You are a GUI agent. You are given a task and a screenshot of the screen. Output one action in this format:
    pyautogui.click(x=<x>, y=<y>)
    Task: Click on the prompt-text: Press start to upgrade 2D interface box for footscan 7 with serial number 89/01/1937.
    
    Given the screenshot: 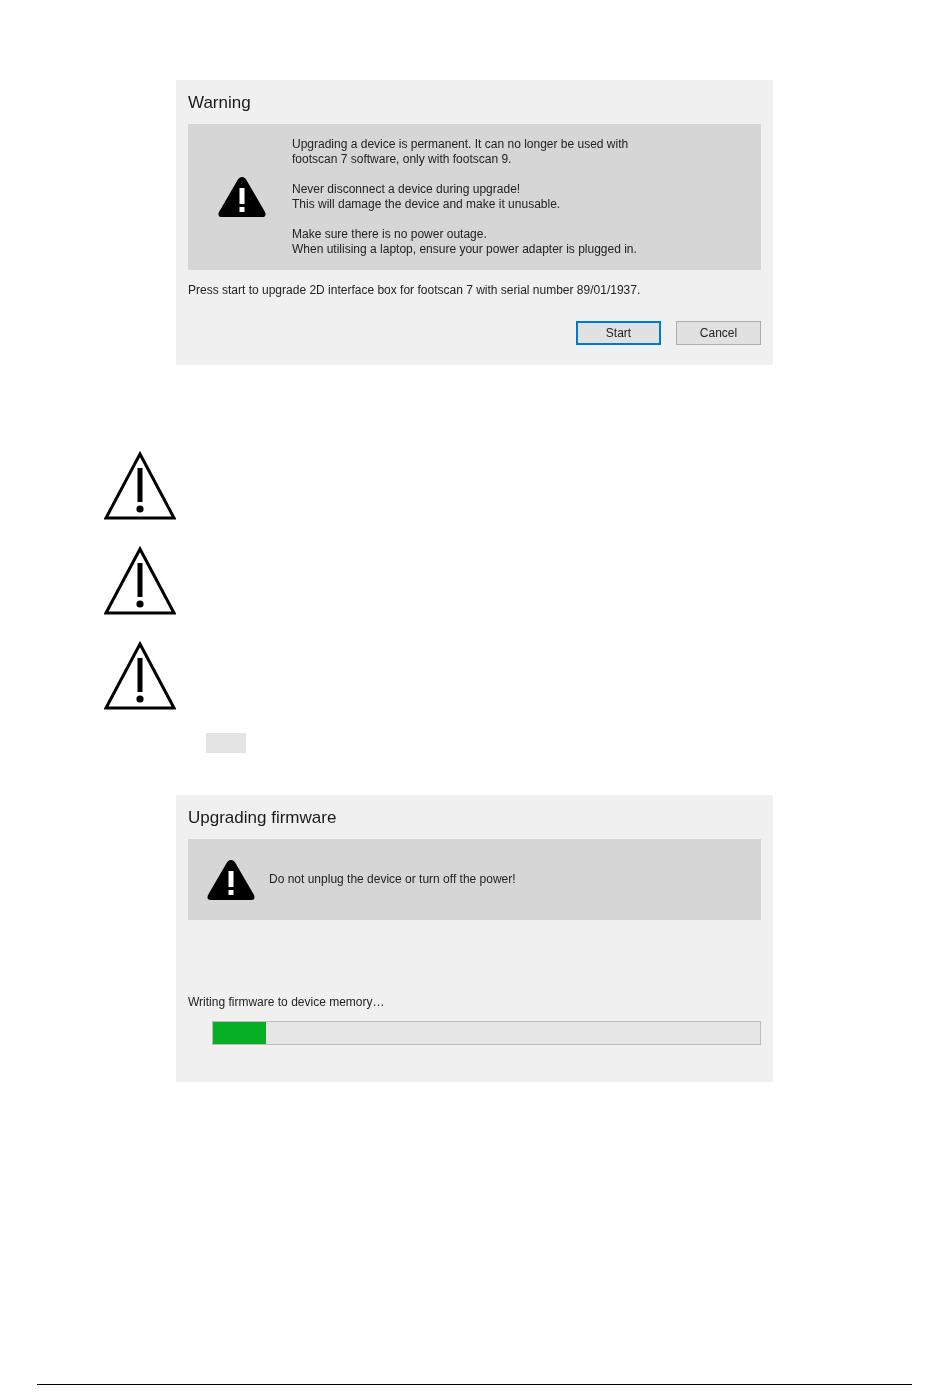 What is the action you would take?
    pyautogui.click(x=415, y=290)
    